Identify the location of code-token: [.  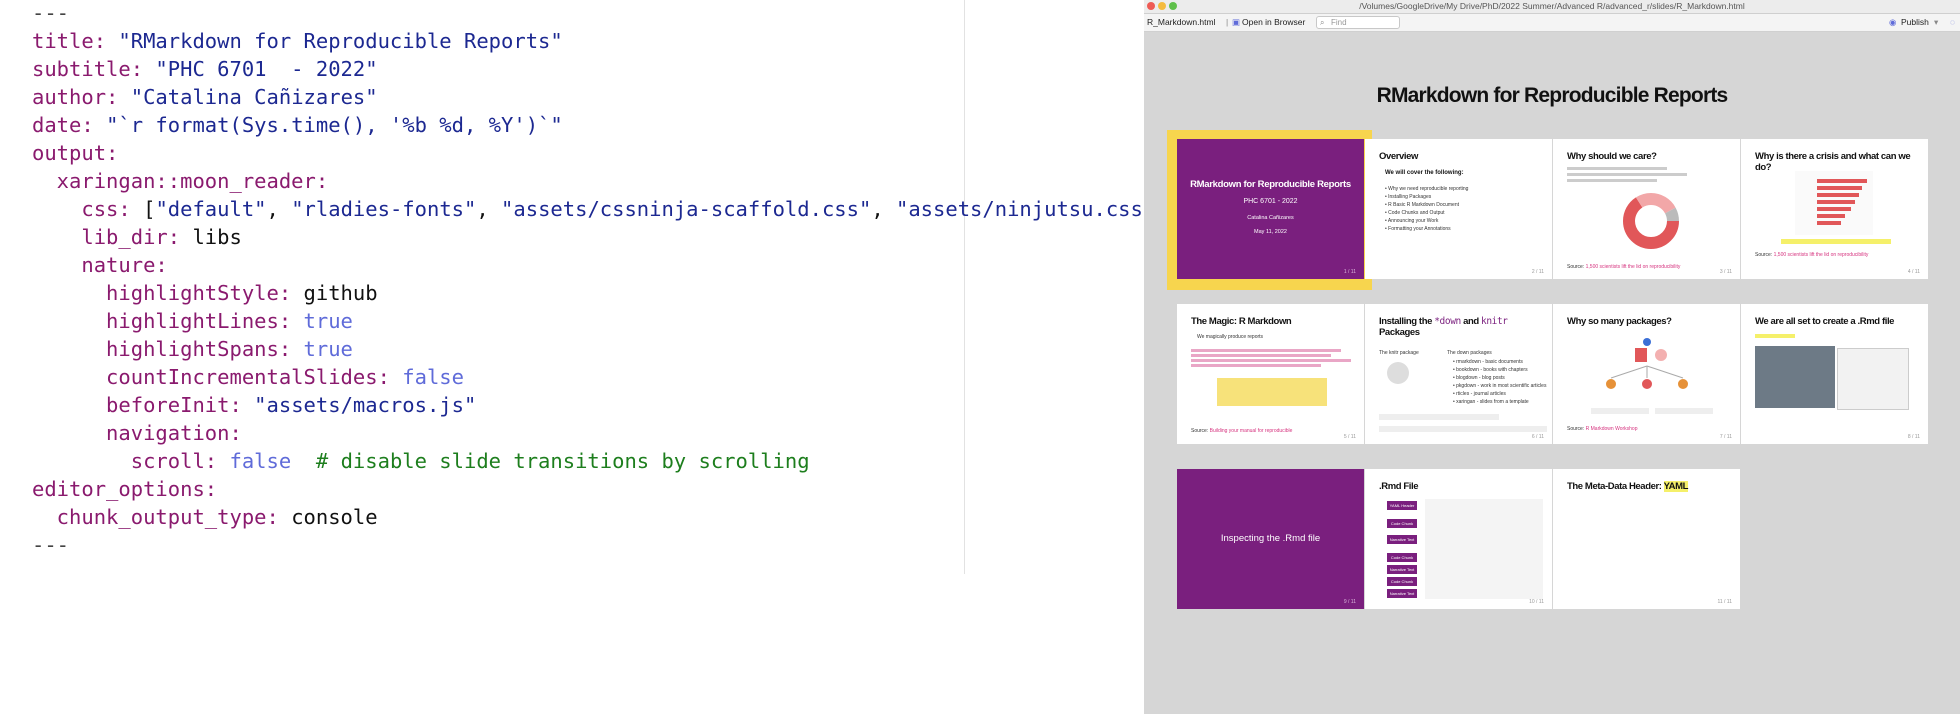
(149, 209).